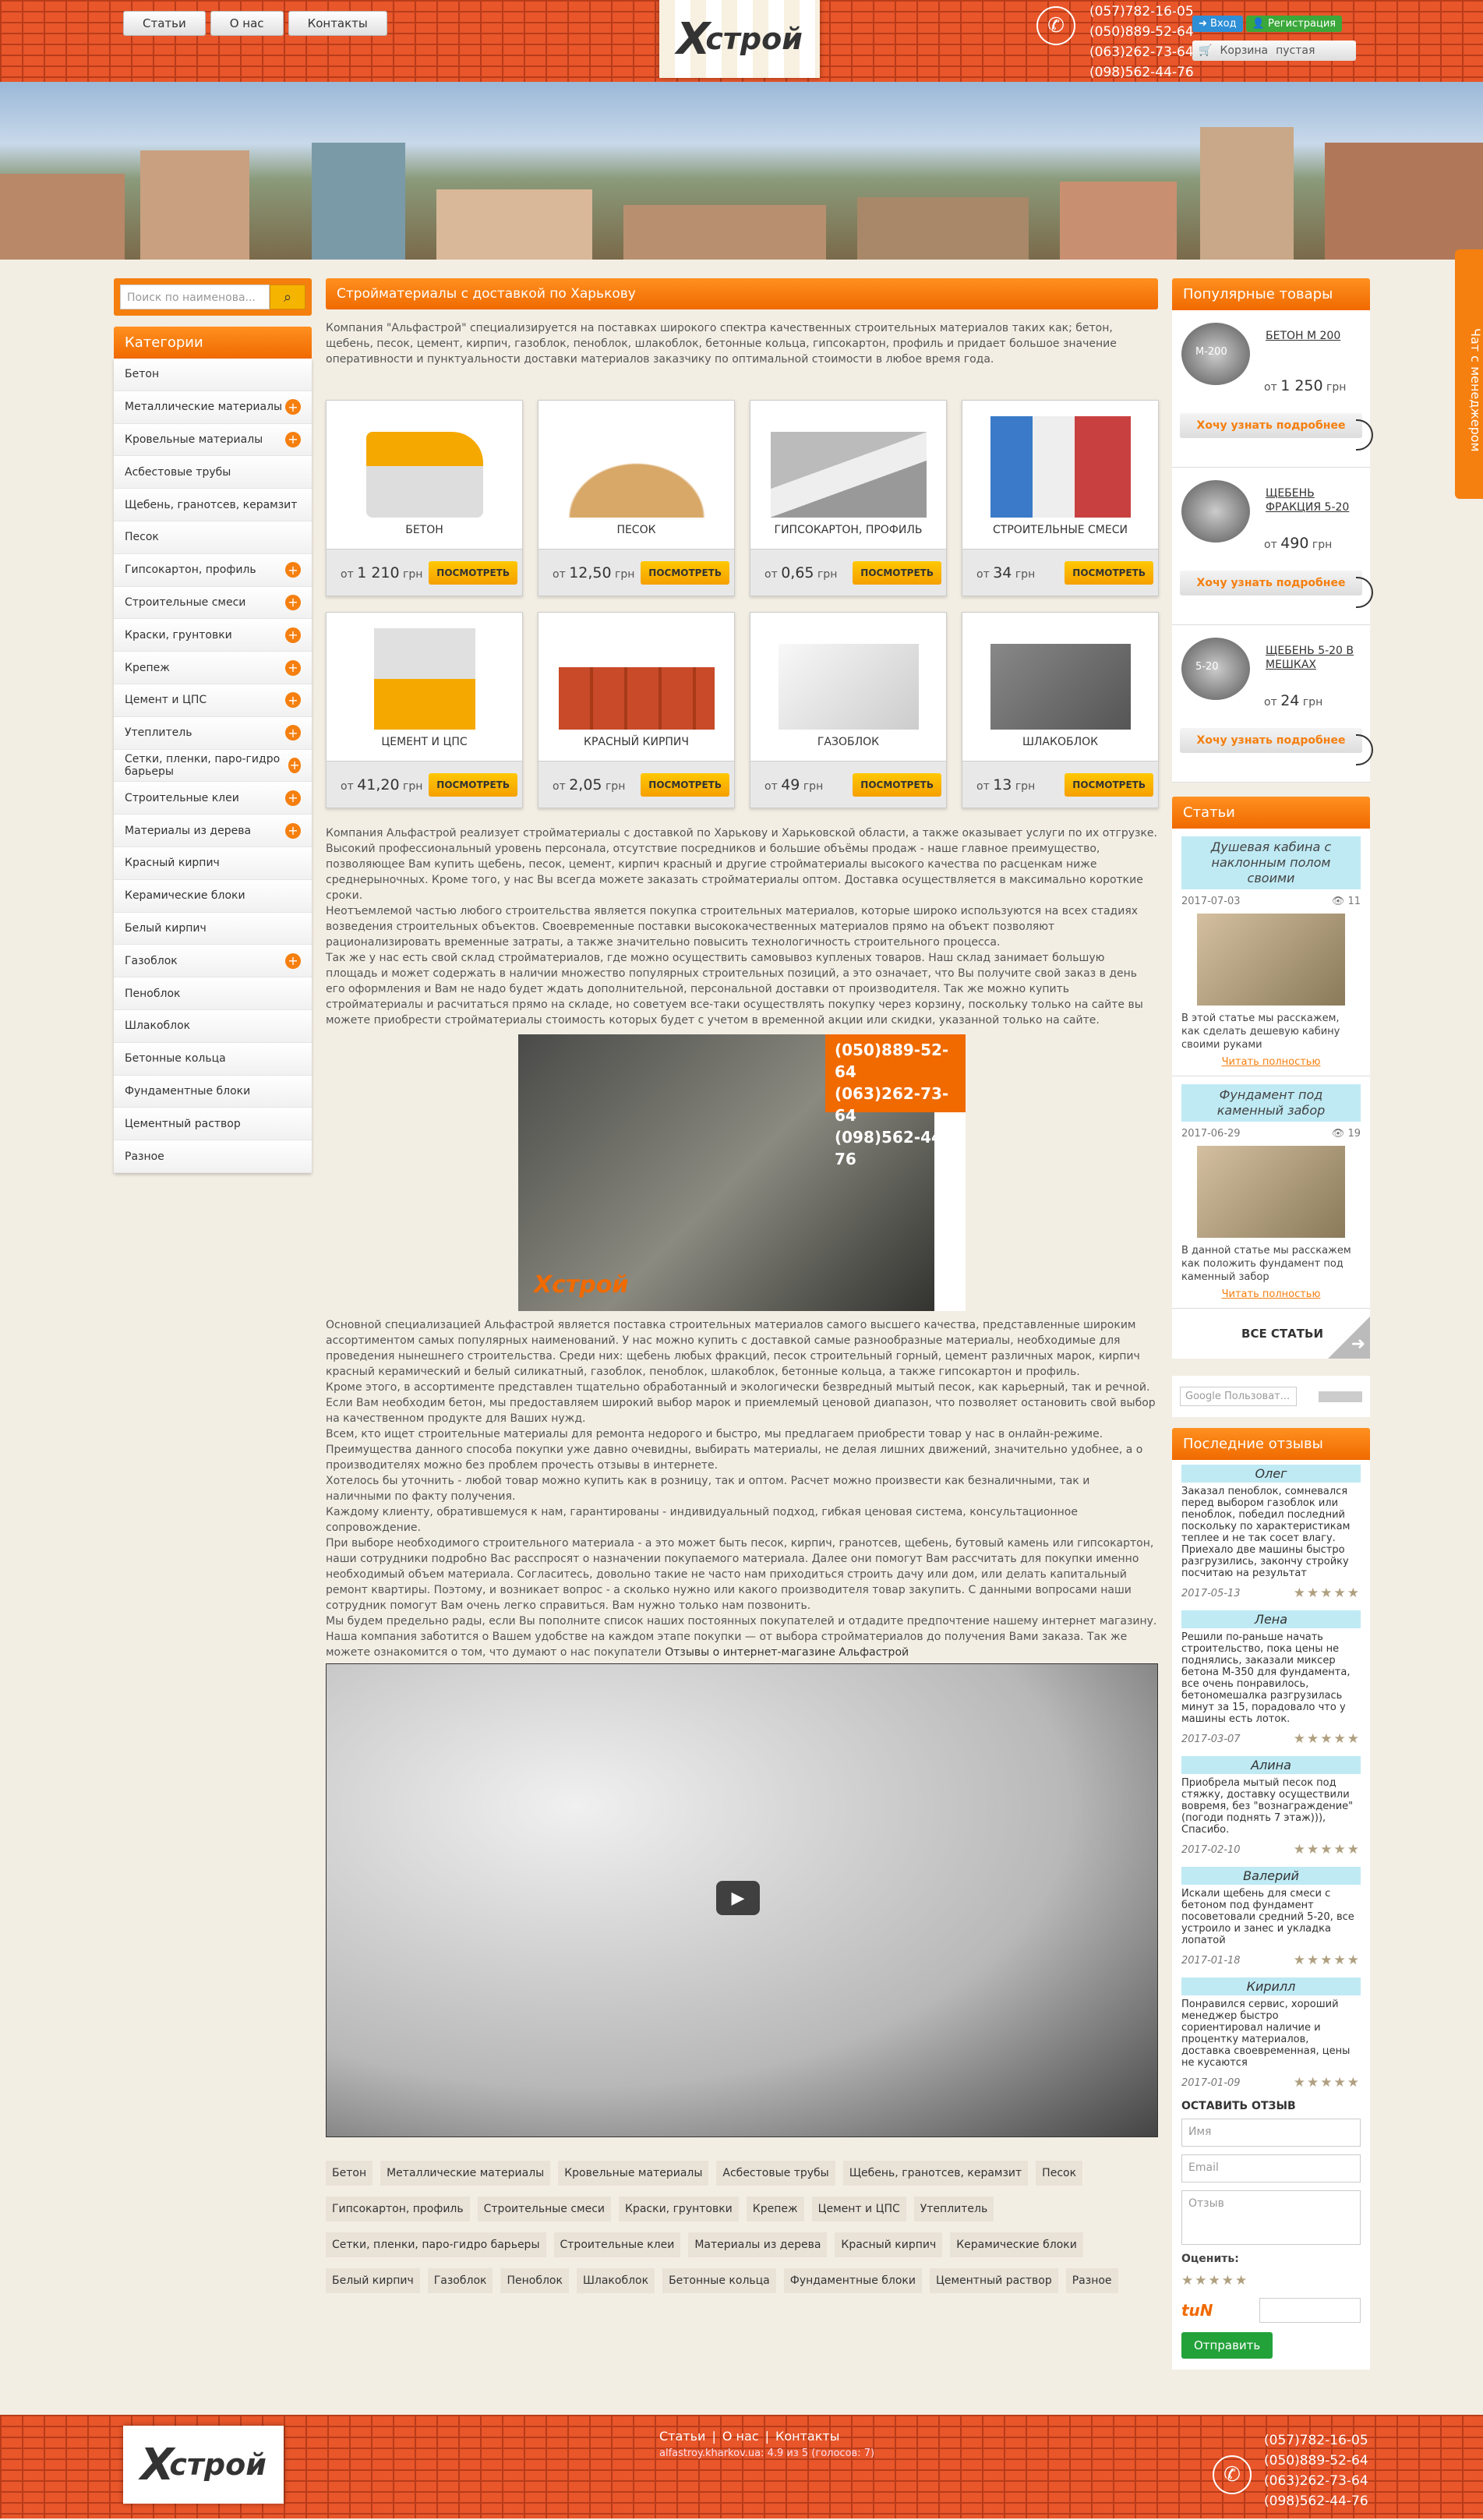  I want to click on category-tag: Щебень, гранотсев, керамзит, so click(935, 2173).